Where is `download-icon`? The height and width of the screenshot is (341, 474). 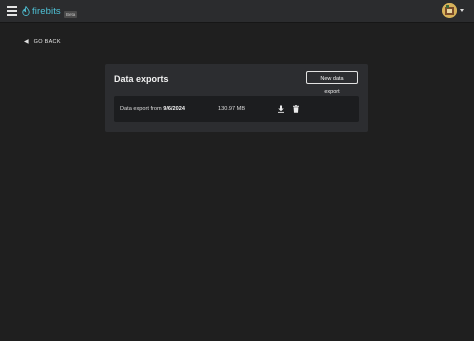
download-icon is located at coordinates (281, 109).